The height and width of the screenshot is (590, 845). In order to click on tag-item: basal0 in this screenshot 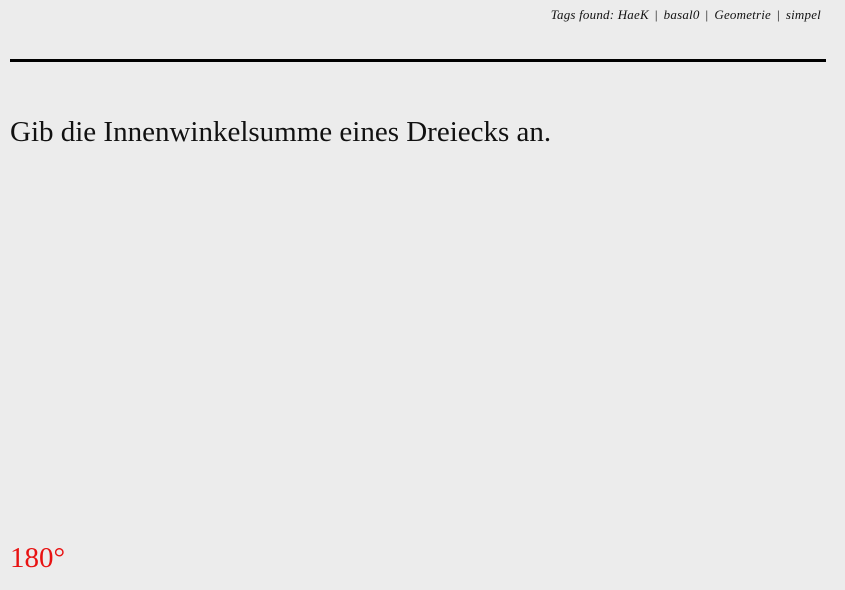, I will do `click(681, 14)`.